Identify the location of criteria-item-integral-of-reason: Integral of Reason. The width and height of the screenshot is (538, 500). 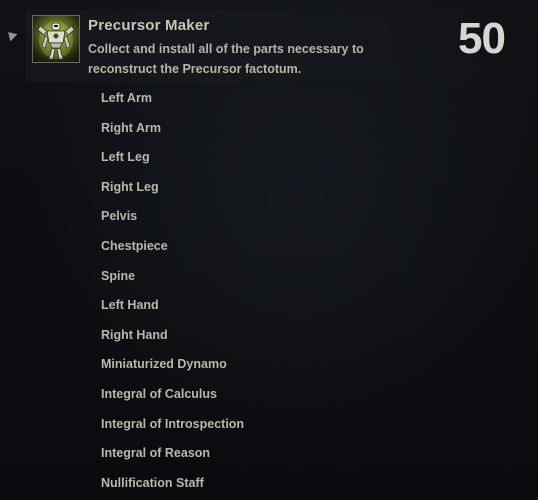
(156, 453).